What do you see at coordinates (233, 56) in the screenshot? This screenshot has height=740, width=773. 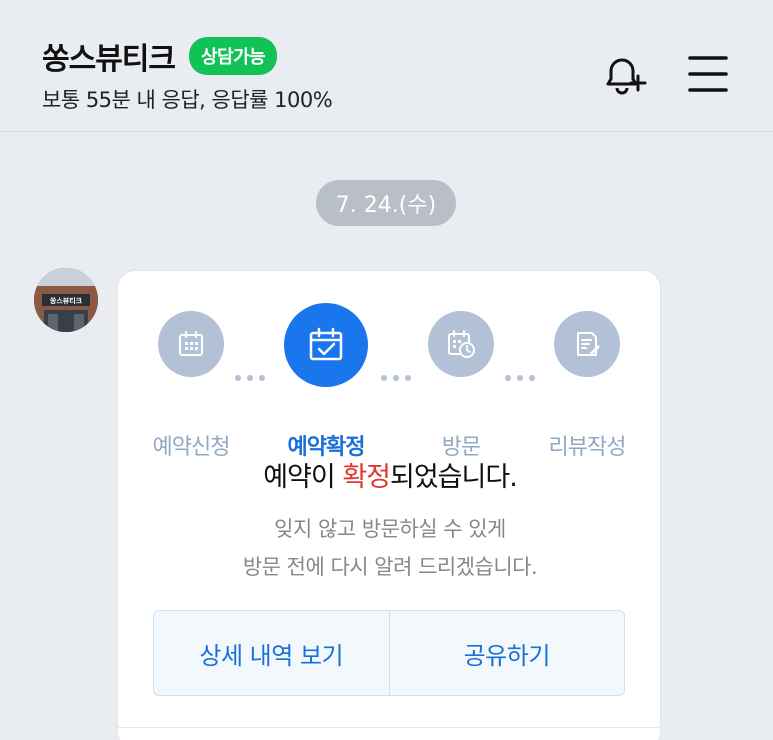 I see `status-badge: 상담가능` at bounding box center [233, 56].